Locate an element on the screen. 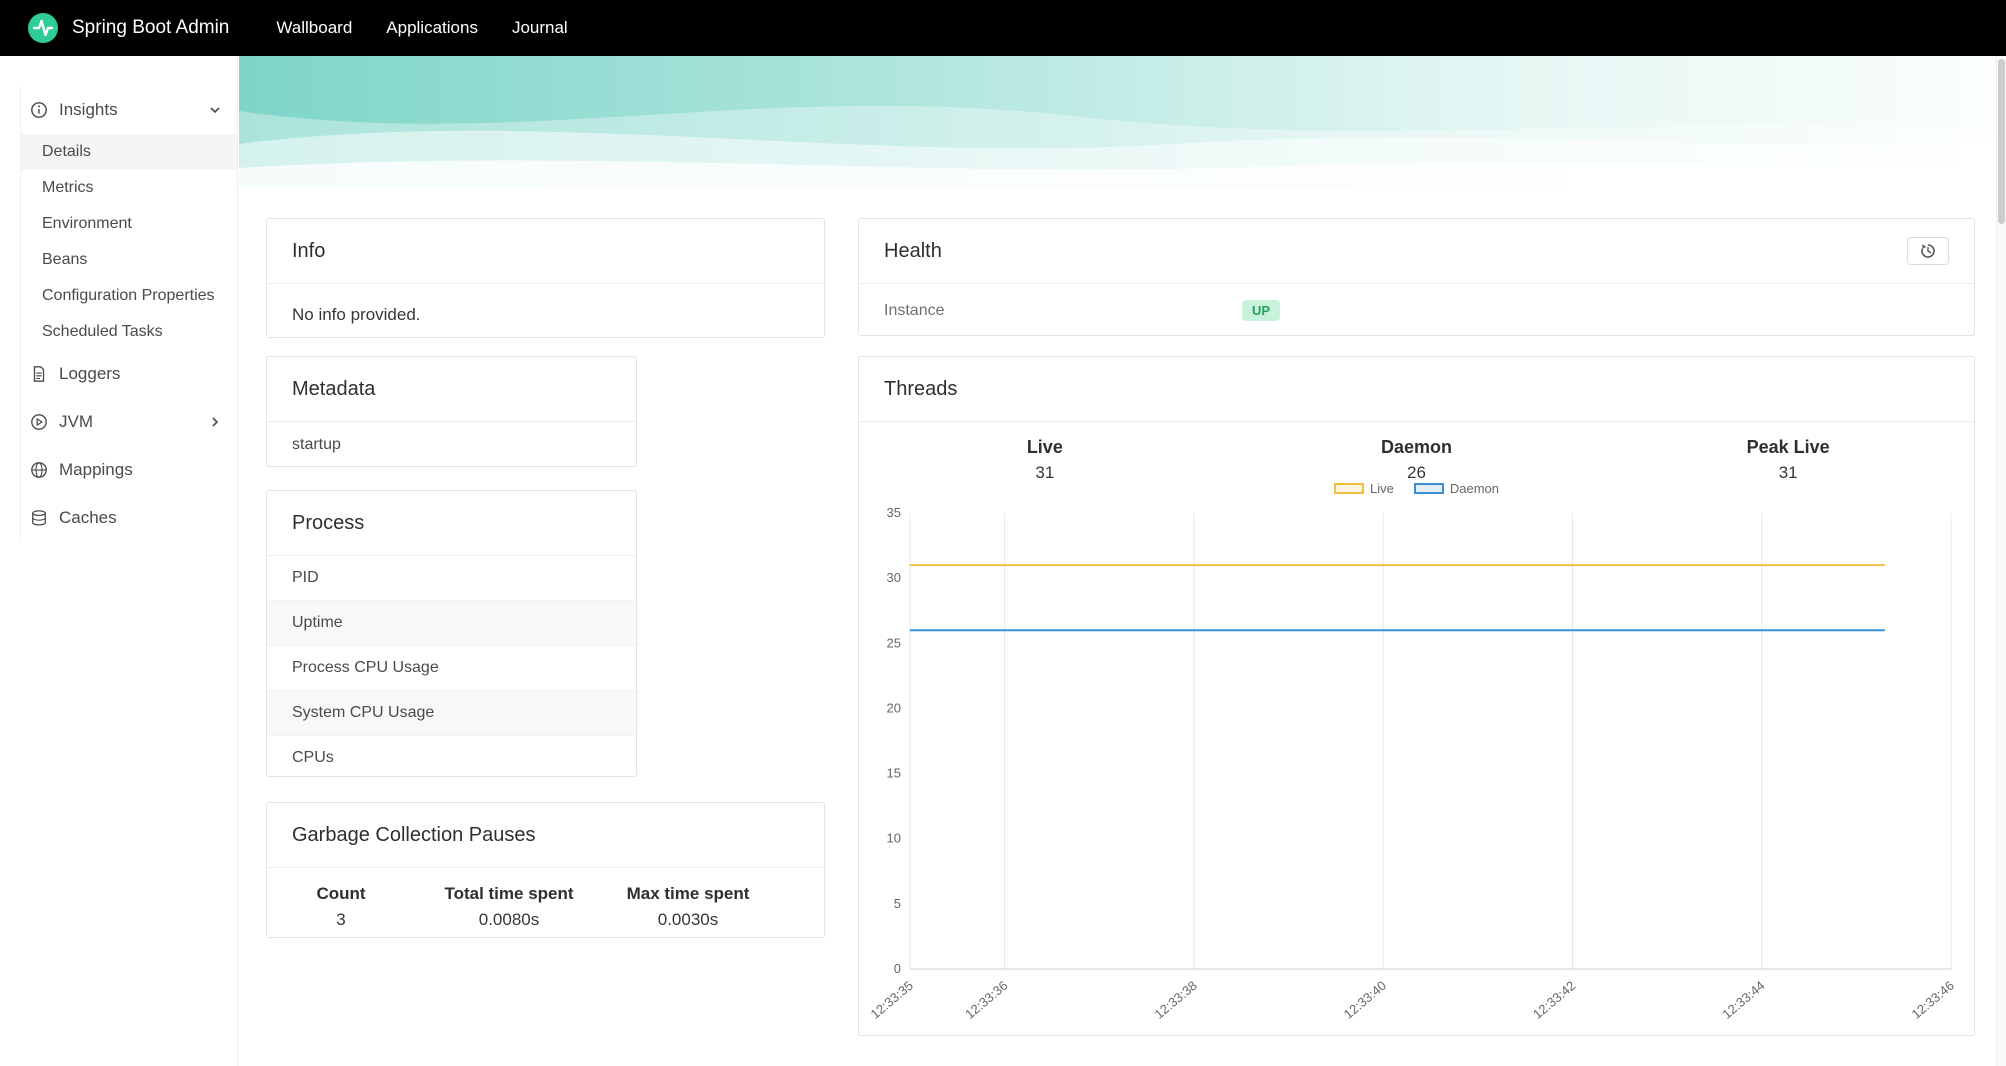  stat-daemon: Daemon 26 is located at coordinates (1417, 460).